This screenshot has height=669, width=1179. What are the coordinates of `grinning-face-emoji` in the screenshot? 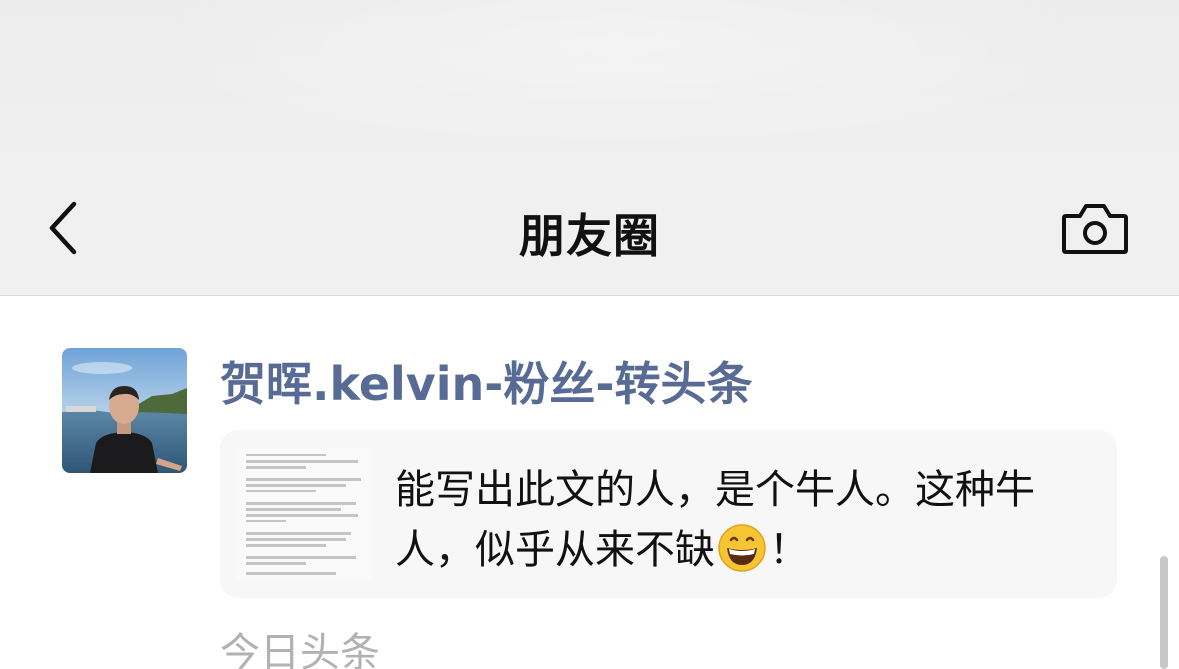 It's located at (742, 548).